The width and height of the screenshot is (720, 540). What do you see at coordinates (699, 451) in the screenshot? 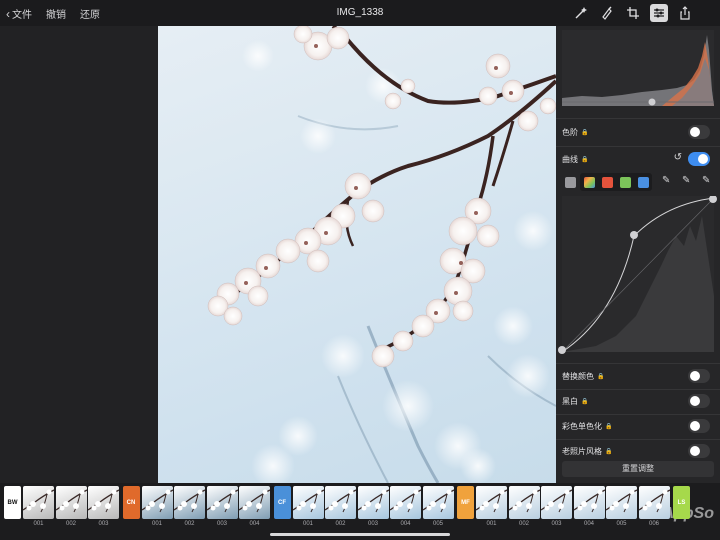
I see `vintage-toggle` at bounding box center [699, 451].